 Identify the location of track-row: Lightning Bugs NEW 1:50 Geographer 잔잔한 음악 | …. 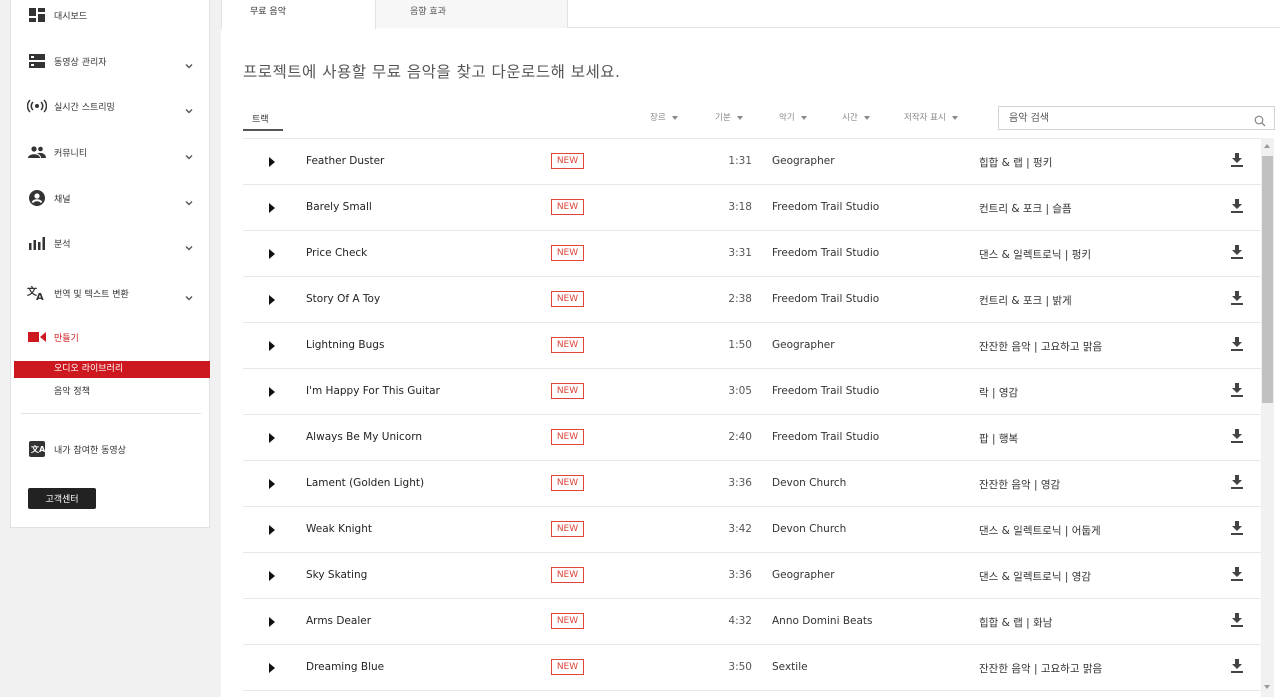
(752, 346).